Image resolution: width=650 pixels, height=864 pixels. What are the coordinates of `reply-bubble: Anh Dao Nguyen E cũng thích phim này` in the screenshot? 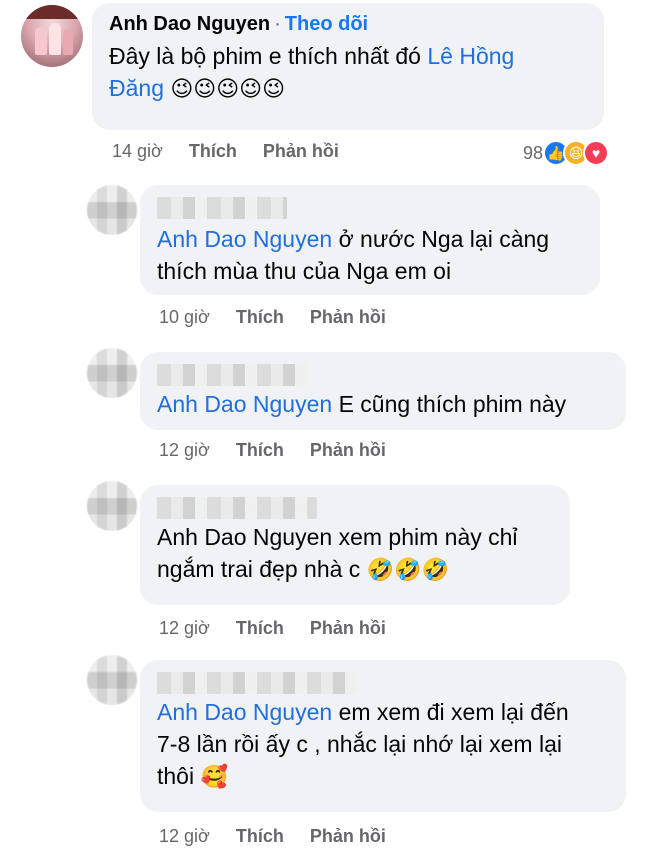 It's located at (383, 391).